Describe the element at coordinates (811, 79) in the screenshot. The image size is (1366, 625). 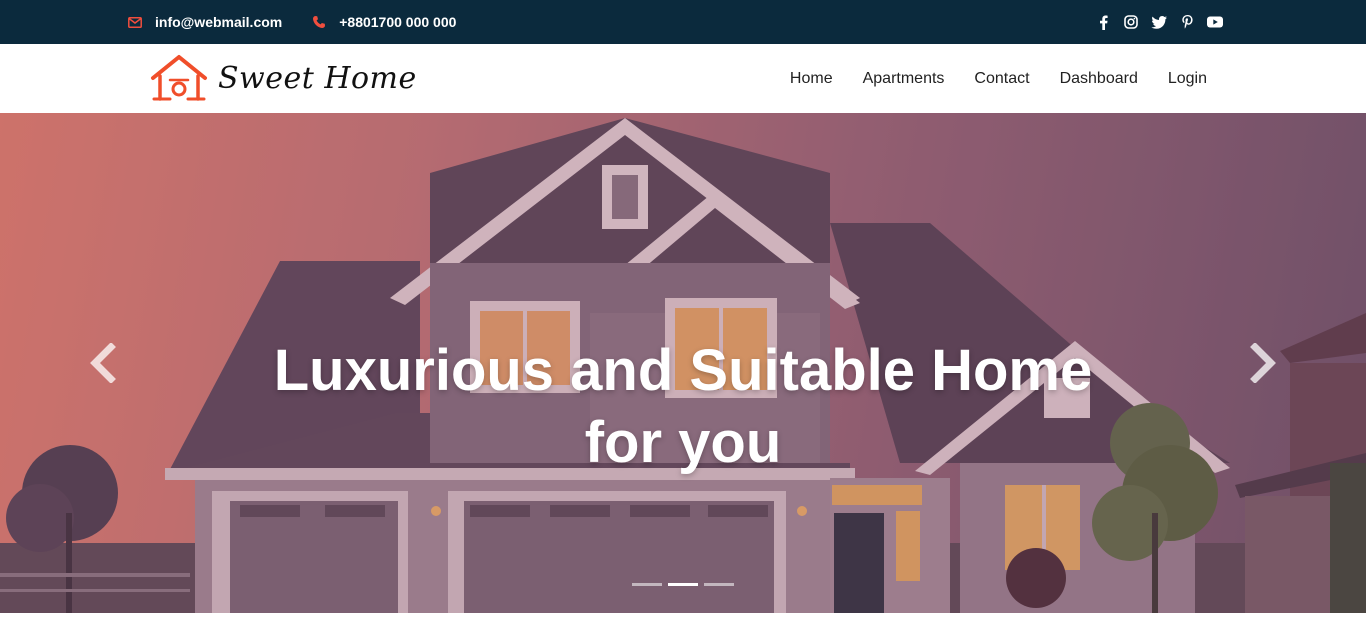
I see `nav-item-home: Home` at that location.